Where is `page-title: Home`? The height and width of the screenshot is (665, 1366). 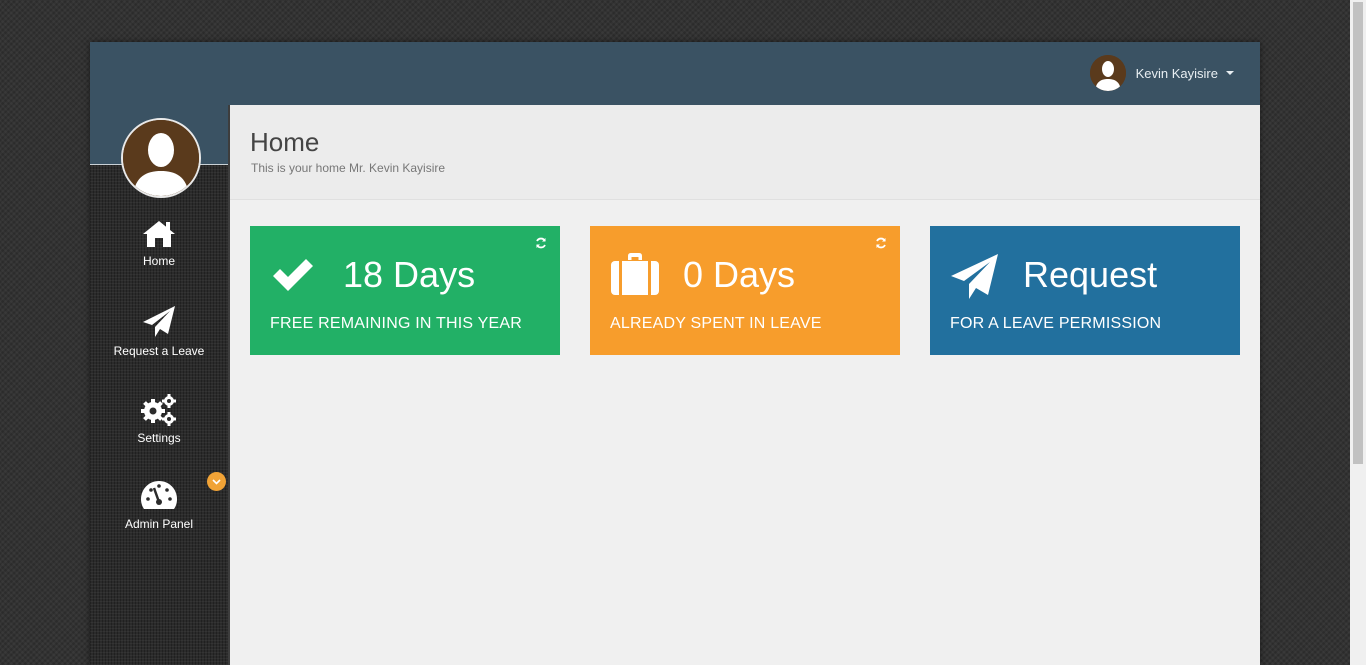
page-title: Home is located at coordinates (285, 142).